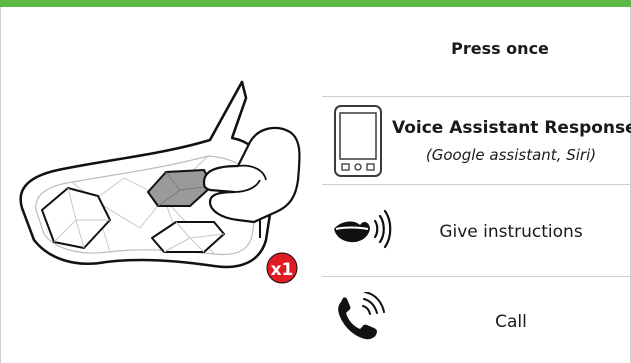 This screenshot has height=363, width=631. I want to click on press-once-label: Press once, so click(500, 48).